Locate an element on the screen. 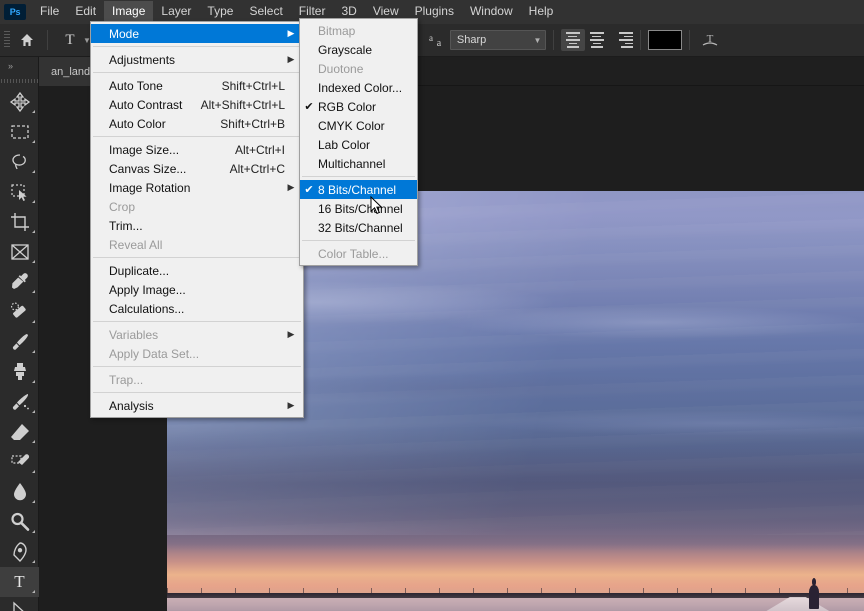 Image resolution: width=864 pixels, height=611 pixels. eraser-tool is located at coordinates (19, 432).